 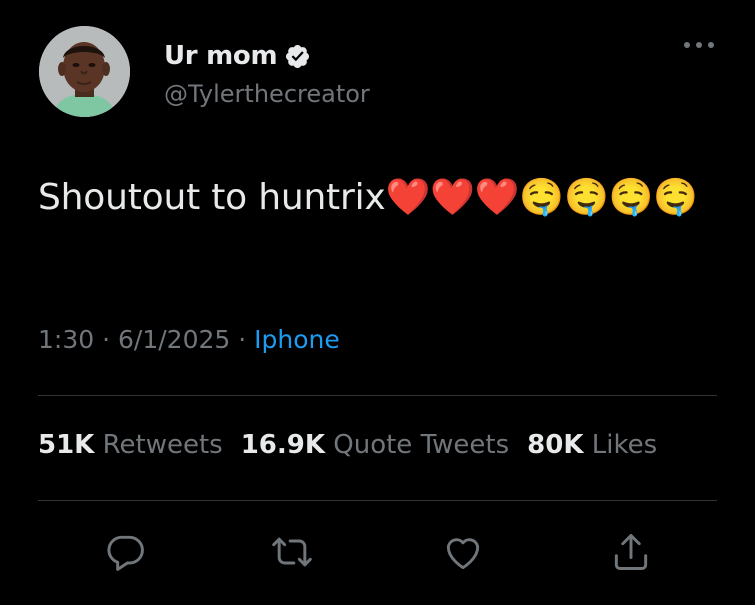 I want to click on quotes-stat: 16.9K Quote Tweets, so click(x=375, y=445).